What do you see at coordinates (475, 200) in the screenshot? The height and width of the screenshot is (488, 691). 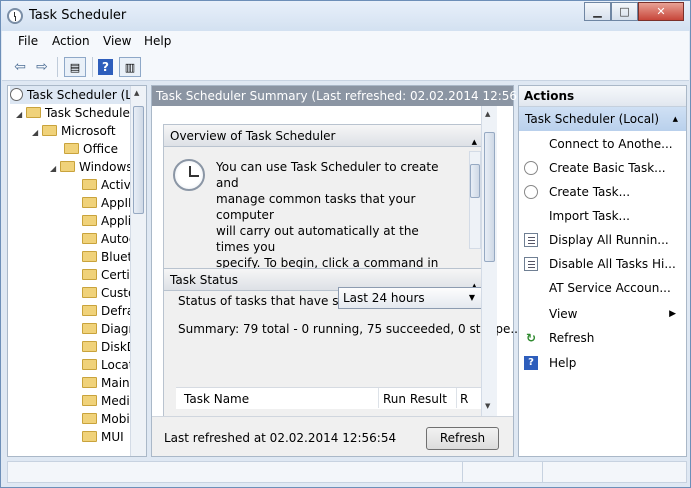 I see `overview-scrollbar` at bounding box center [475, 200].